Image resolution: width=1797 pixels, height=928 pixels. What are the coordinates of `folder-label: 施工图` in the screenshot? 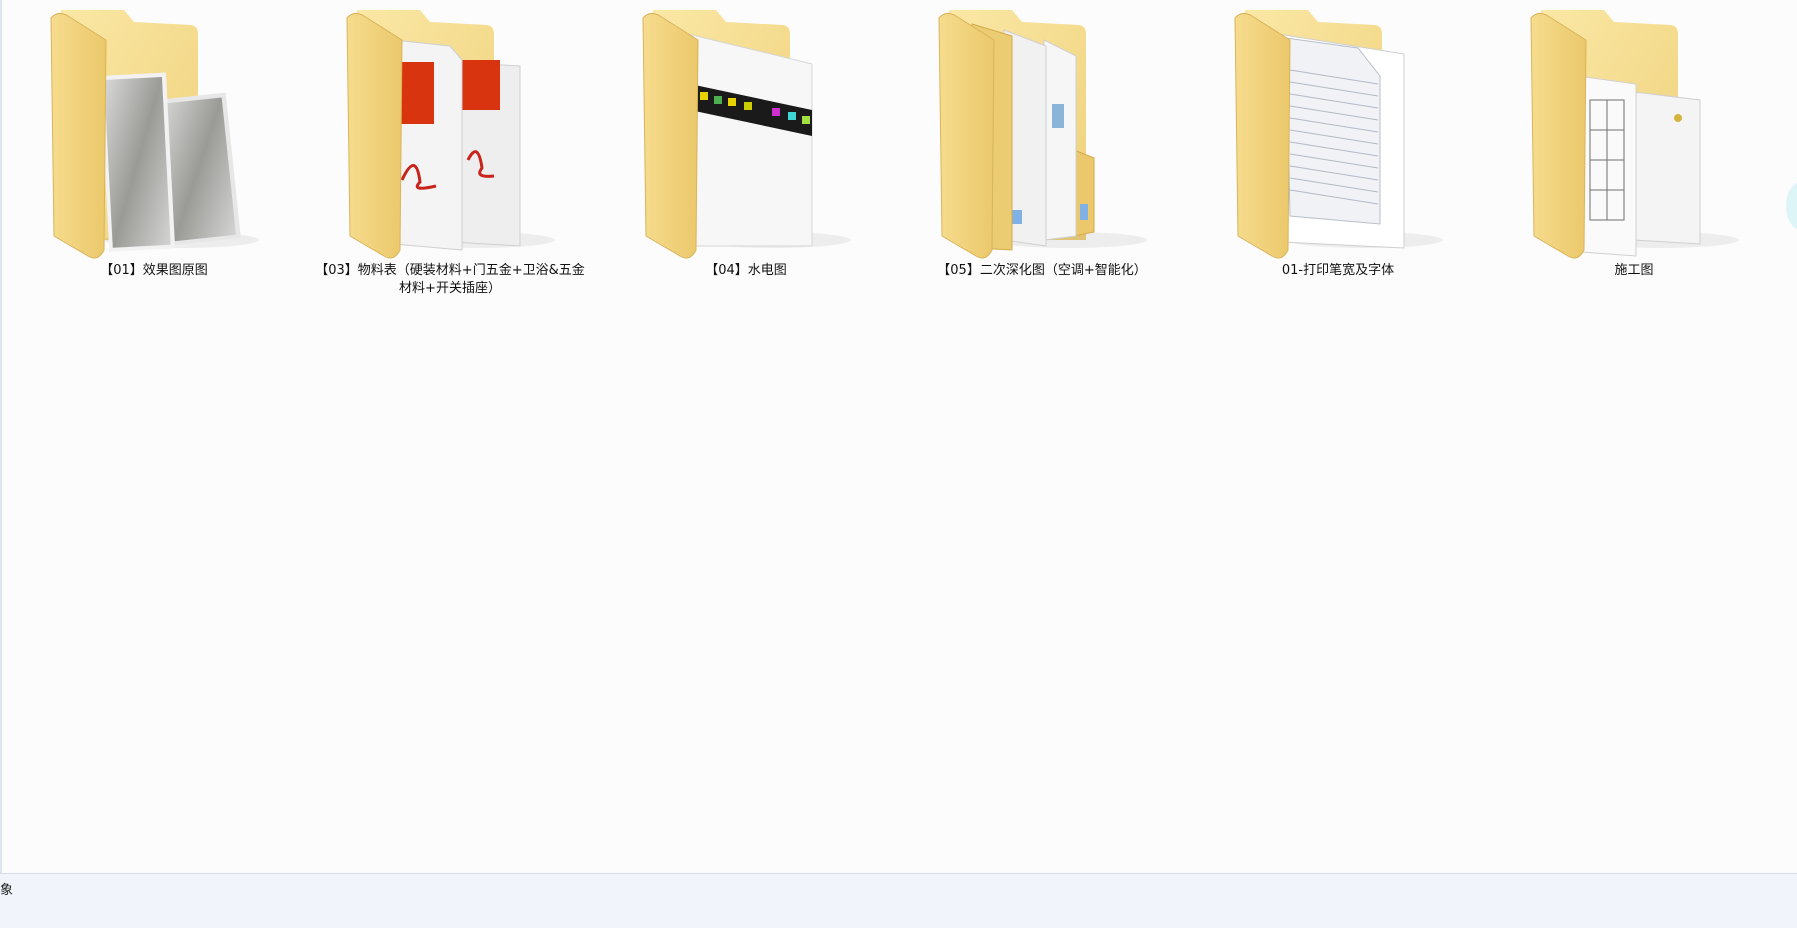 It's located at (1634, 270).